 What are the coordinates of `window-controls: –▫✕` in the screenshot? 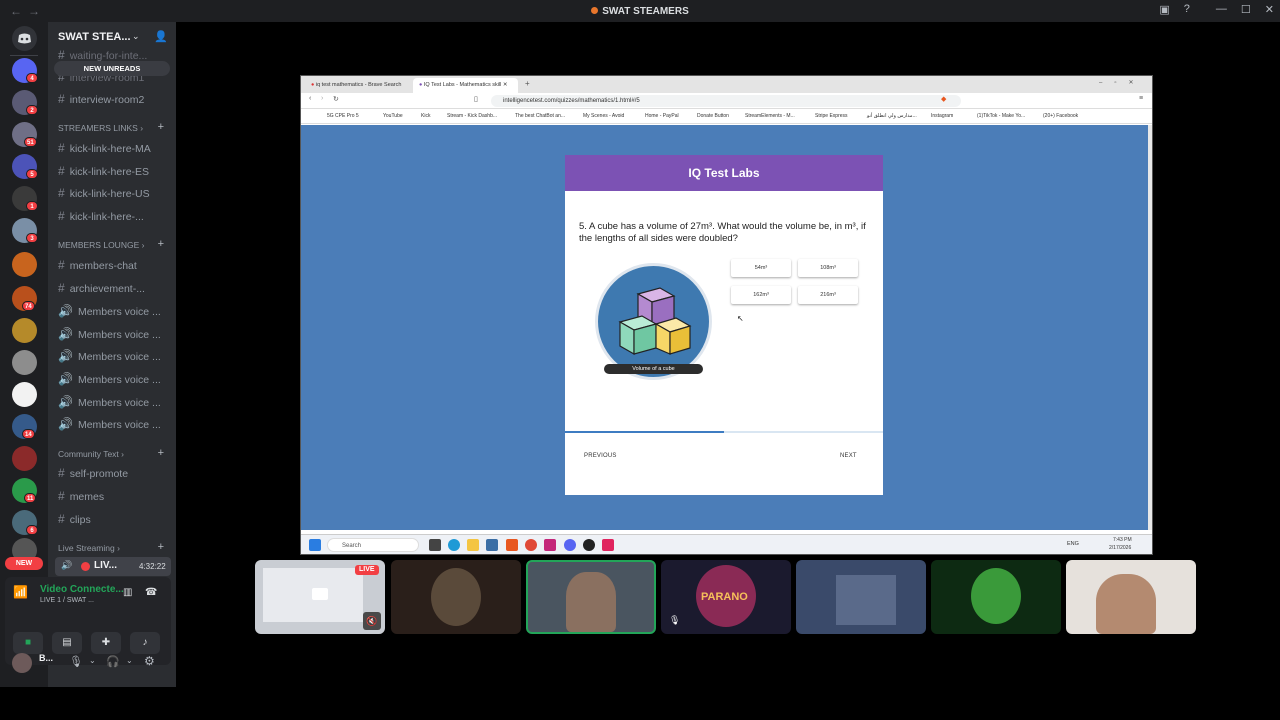 It's located at (1122, 82).